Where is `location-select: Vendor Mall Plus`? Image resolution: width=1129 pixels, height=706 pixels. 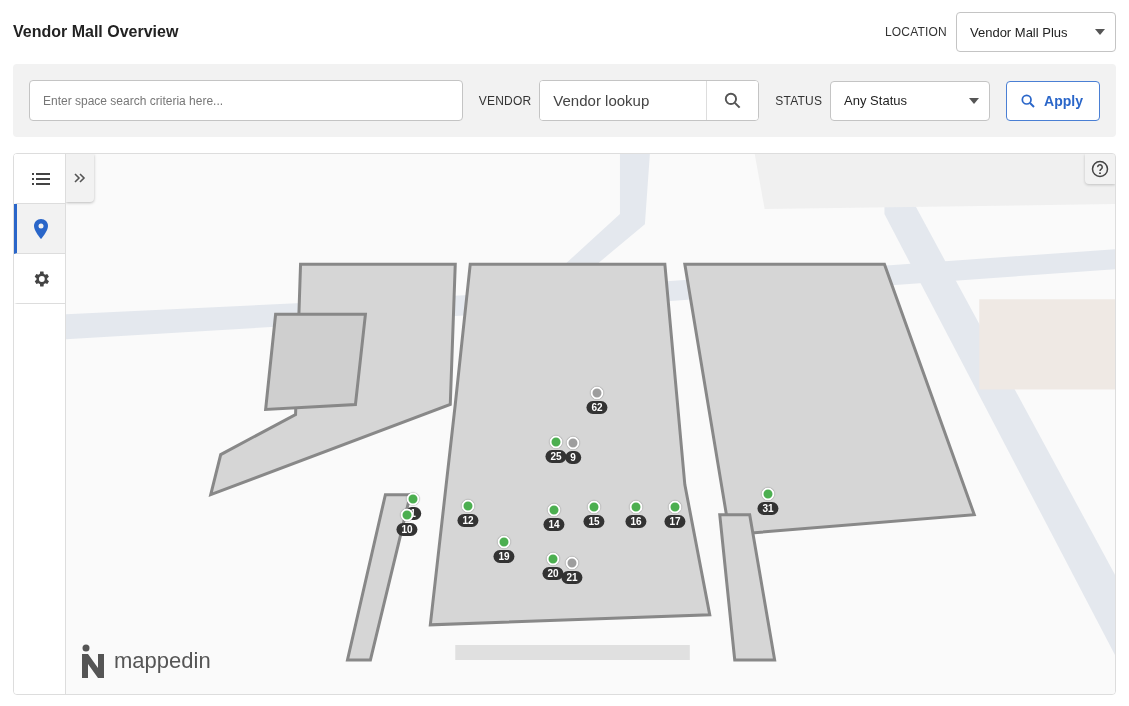 location-select: Vendor Mall Plus is located at coordinates (1036, 32).